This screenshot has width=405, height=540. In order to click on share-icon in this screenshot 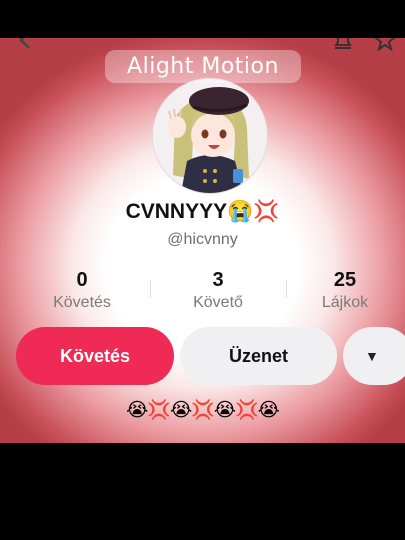, I will do `click(385, 45)`.